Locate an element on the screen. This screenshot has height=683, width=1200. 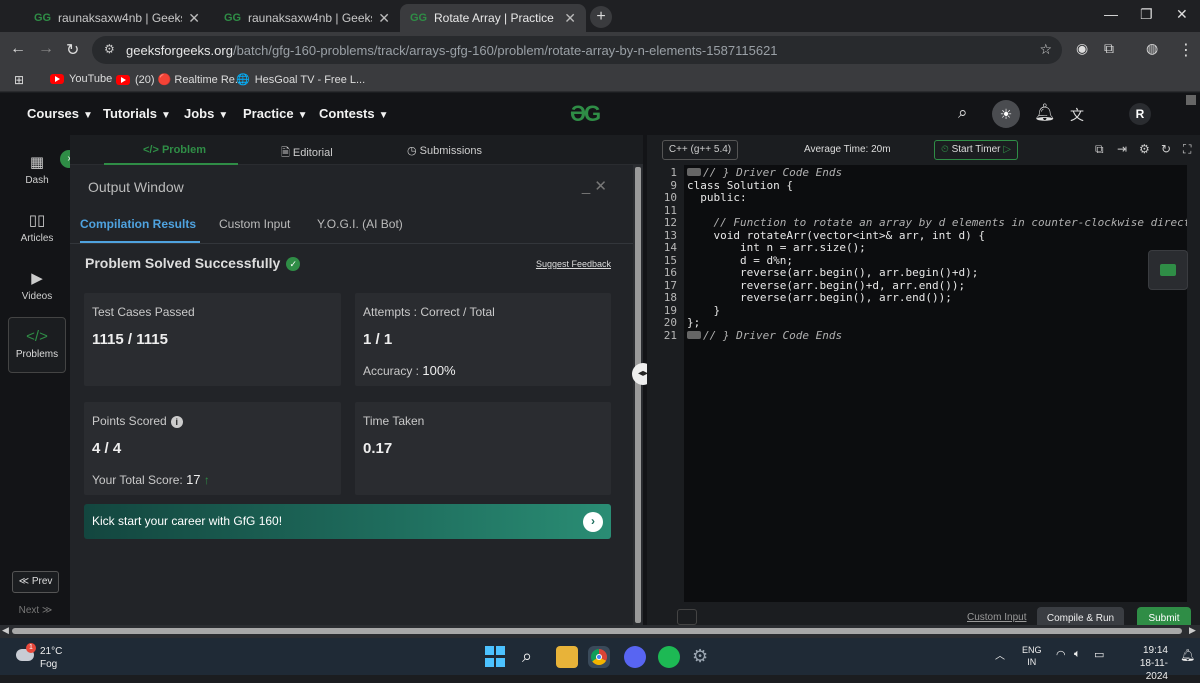
bell-icon: 🔔︎ is located at coordinates (1045, 113).